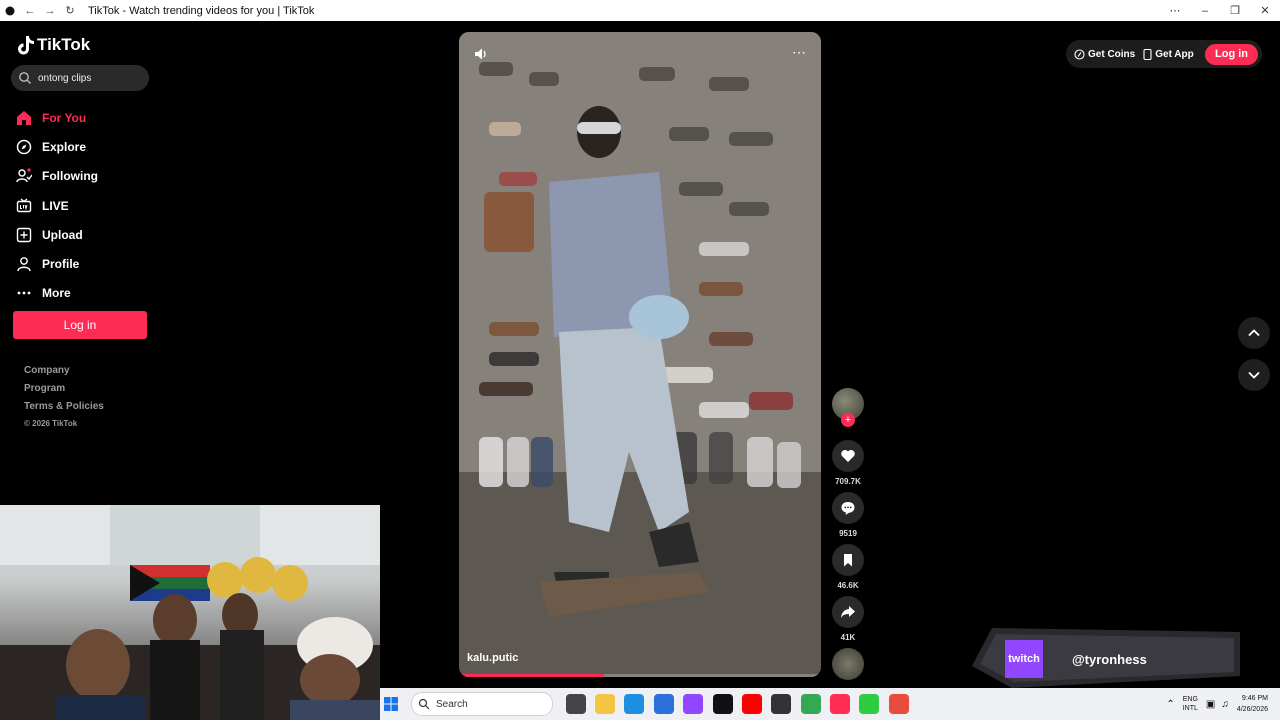 This screenshot has width=1280, height=720. Describe the element at coordinates (1024, 659) in the screenshot. I see `twitch-logo-icon: twitch` at that location.